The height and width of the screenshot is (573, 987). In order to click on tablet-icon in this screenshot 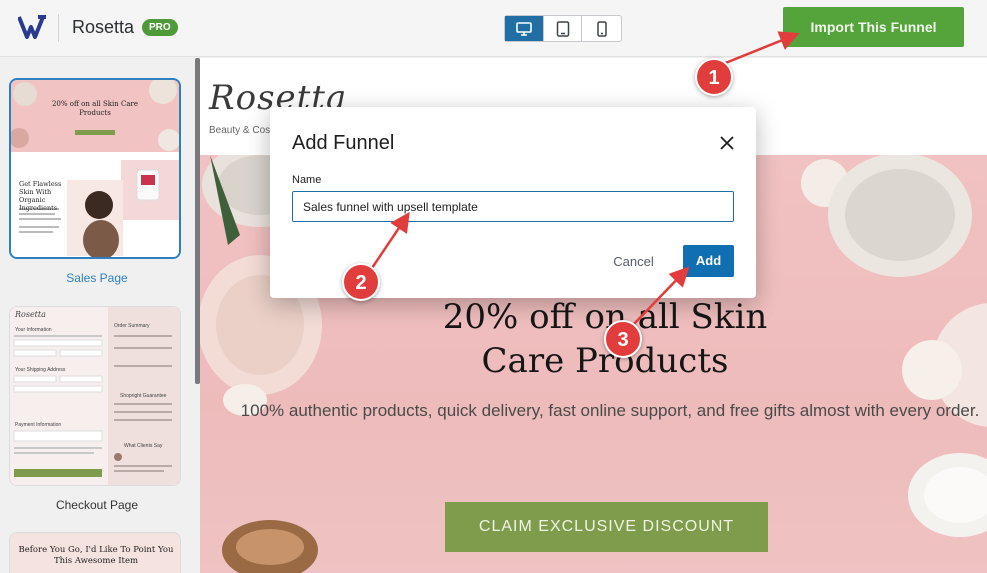, I will do `click(562, 28)`.